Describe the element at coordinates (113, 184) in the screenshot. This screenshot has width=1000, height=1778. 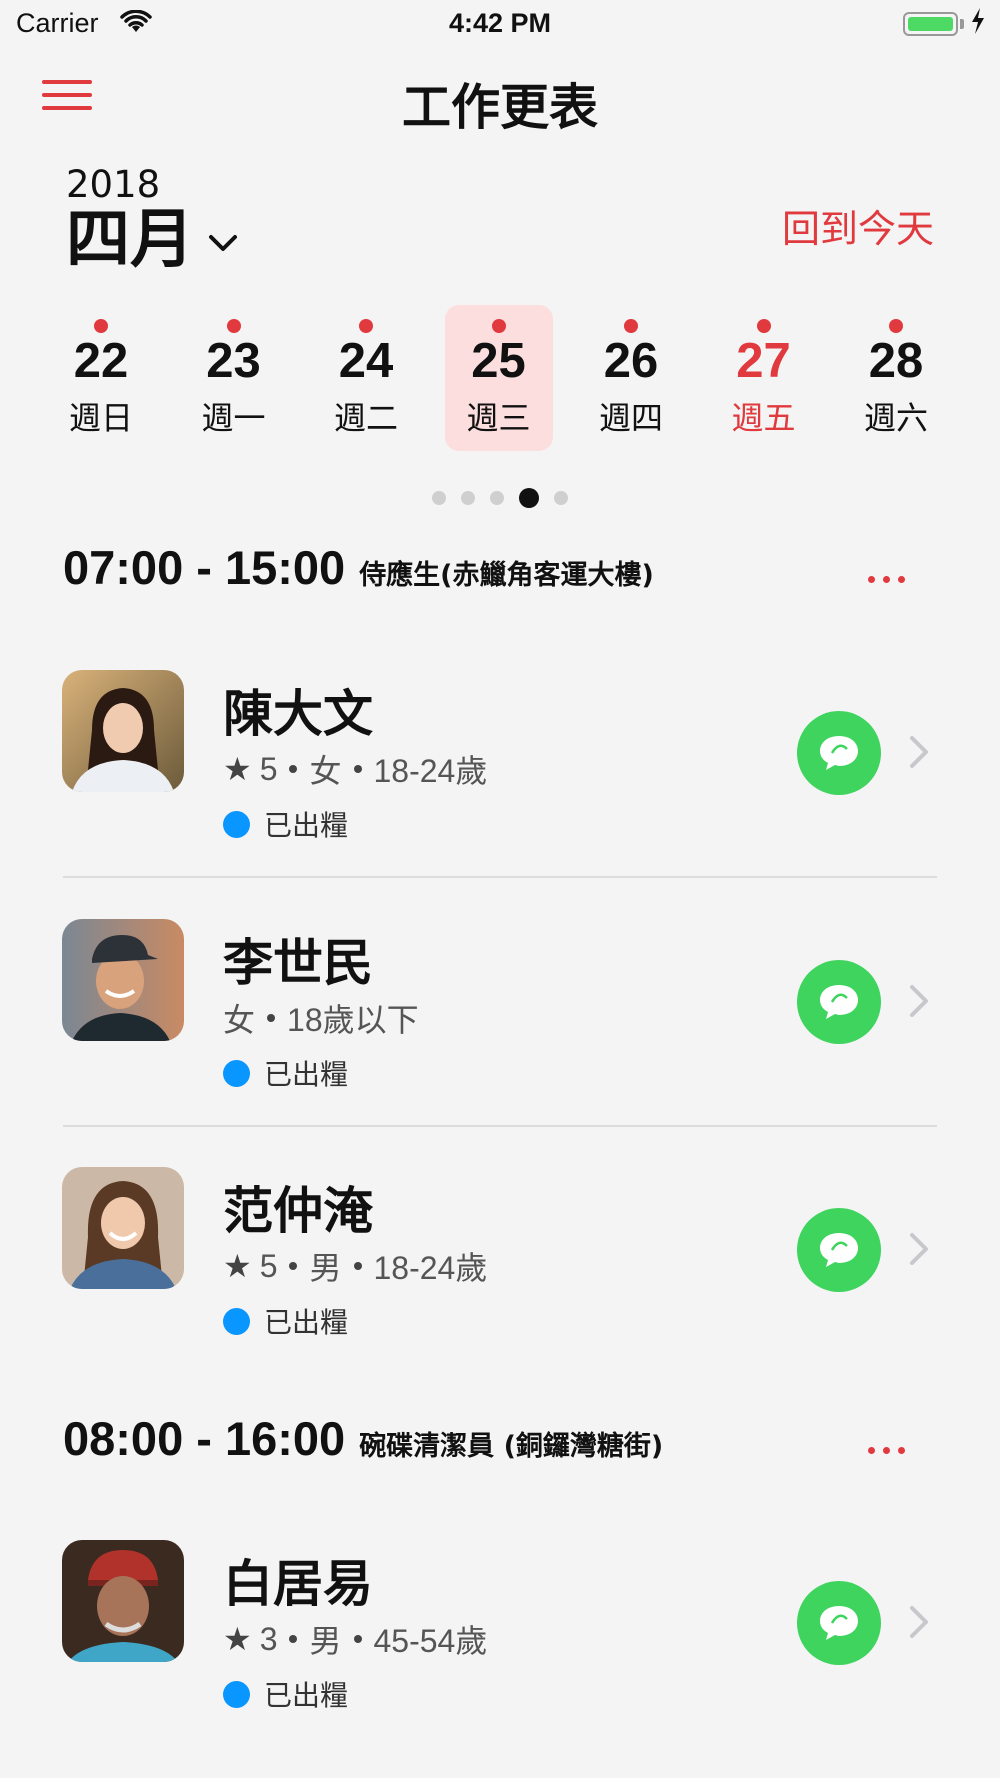
I see `year-label: 2018` at that location.